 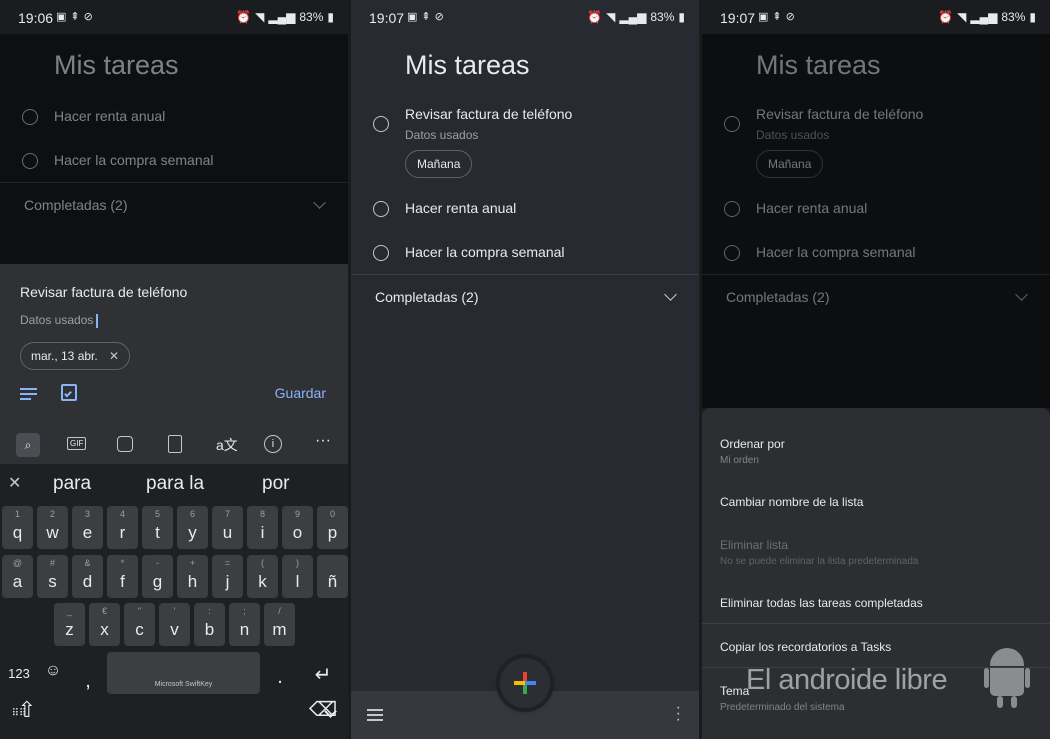 I want to click on signal-icon: ▂▄▆, so click(x=984, y=17).